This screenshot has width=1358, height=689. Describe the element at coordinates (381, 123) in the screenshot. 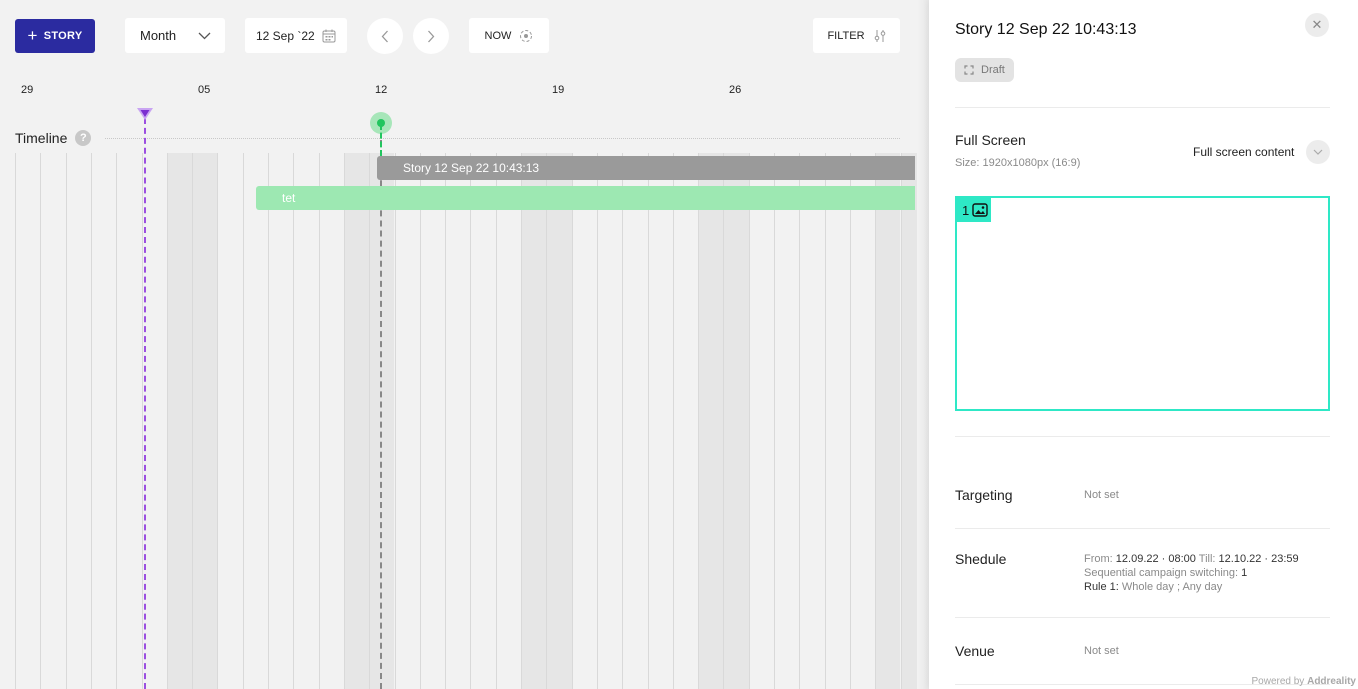

I see `now-marker-icon` at that location.